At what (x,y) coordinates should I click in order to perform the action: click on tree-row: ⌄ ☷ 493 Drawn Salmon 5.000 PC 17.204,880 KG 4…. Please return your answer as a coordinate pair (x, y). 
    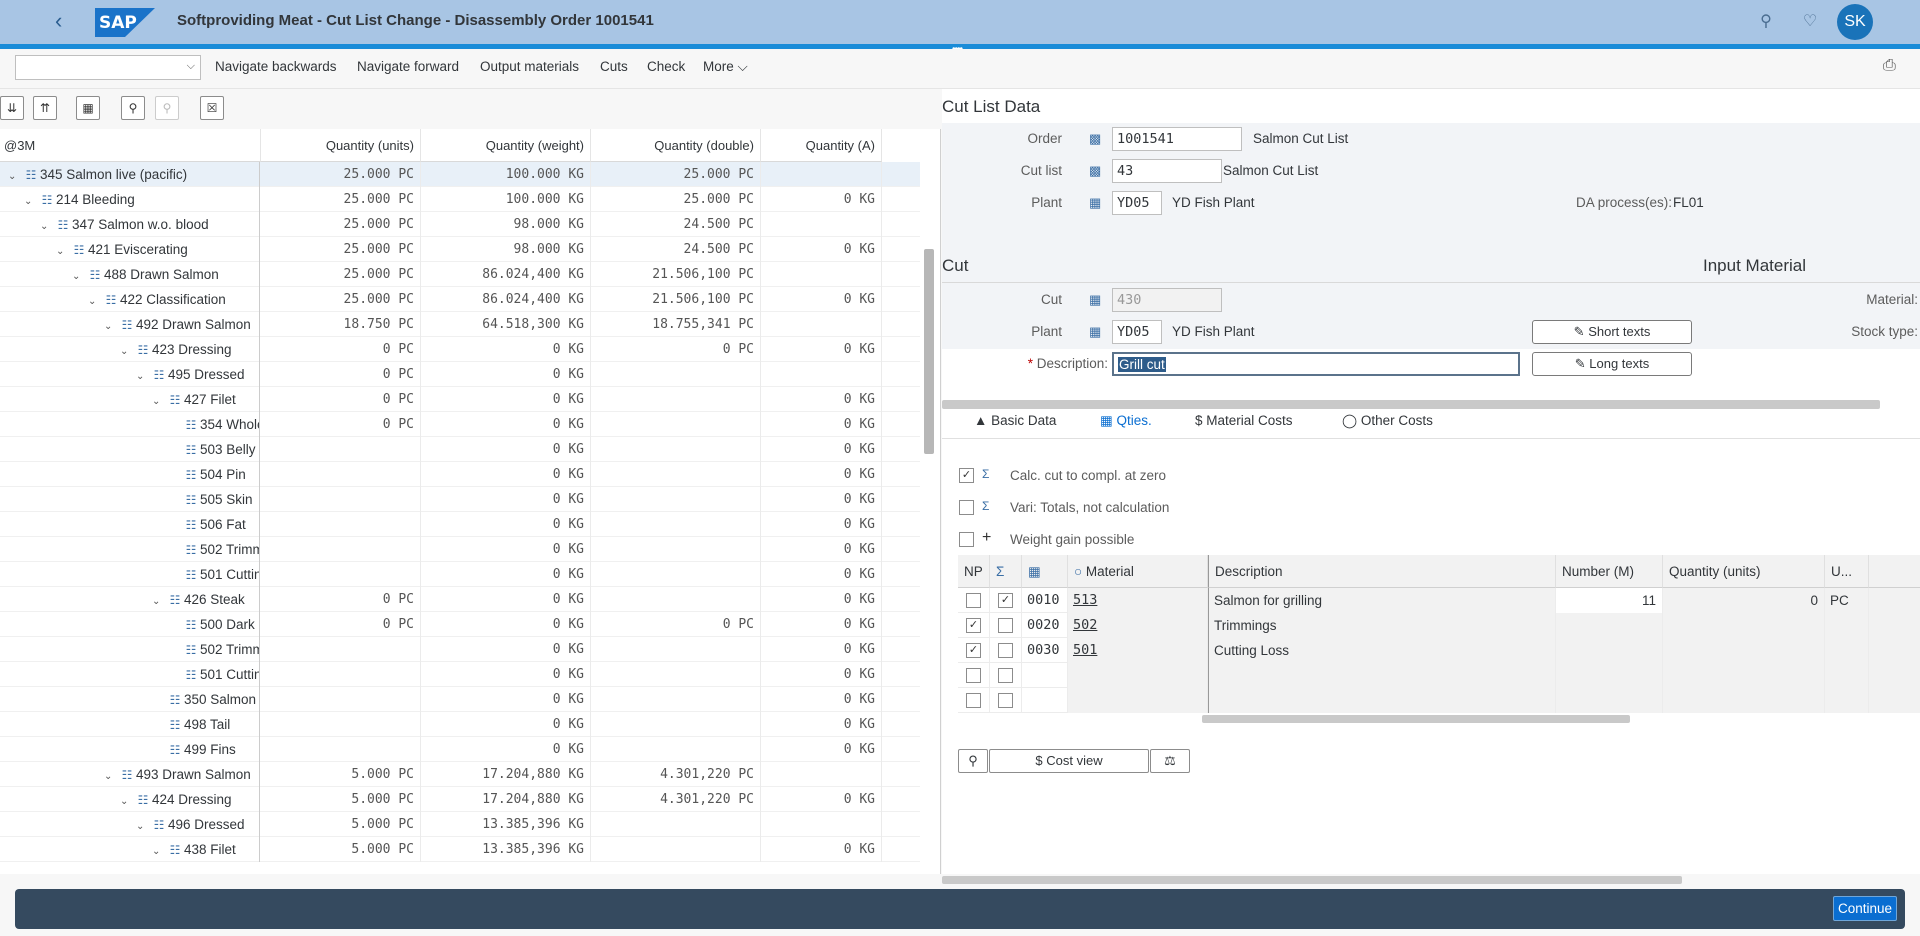
    Looking at the image, I should click on (460, 774).